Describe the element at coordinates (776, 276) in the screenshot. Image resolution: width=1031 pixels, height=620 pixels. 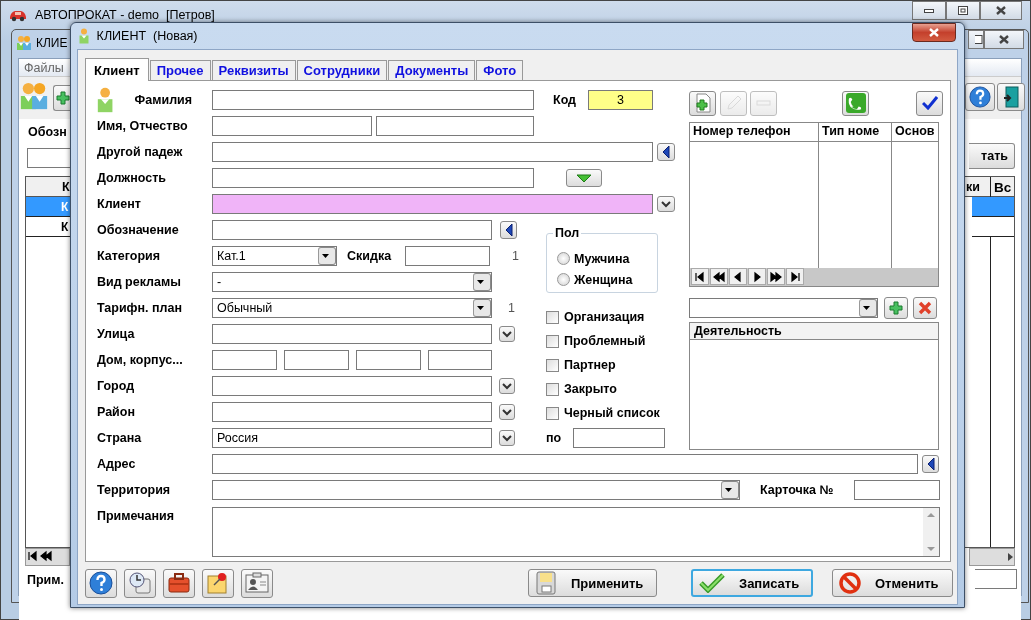
I see `next-page-button` at that location.